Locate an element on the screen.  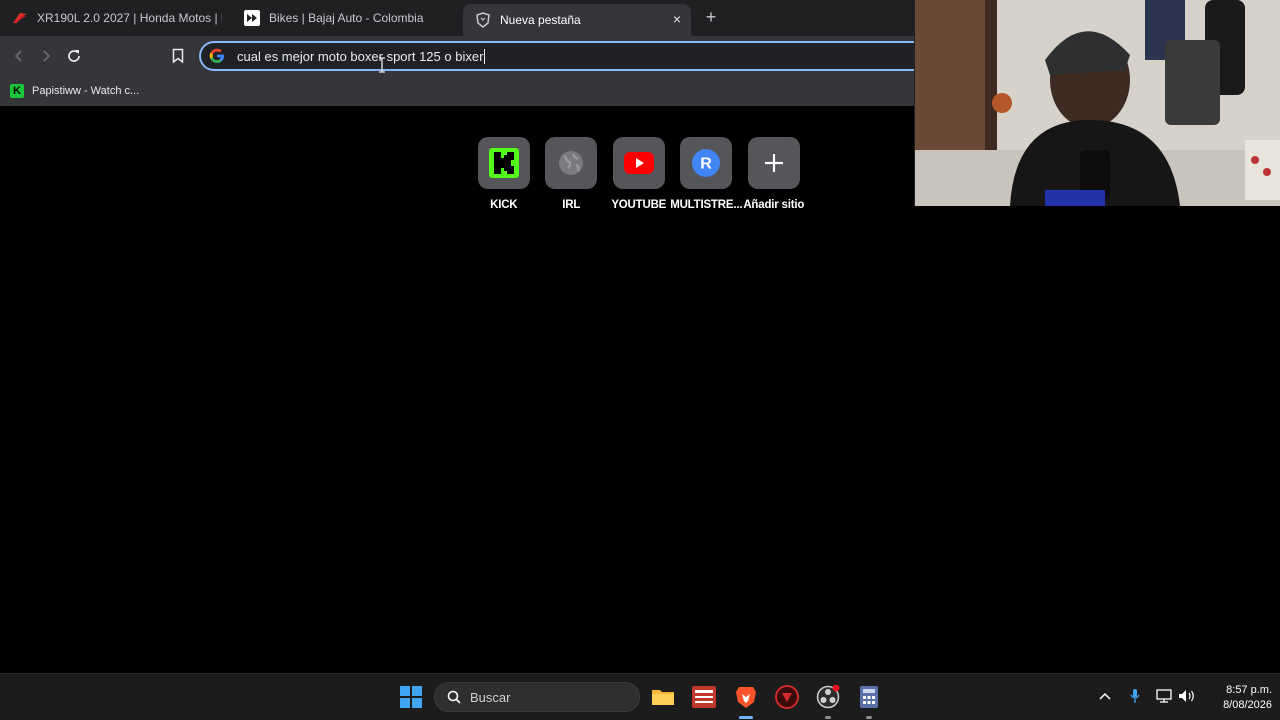
folder-icon is located at coordinates (663, 697).